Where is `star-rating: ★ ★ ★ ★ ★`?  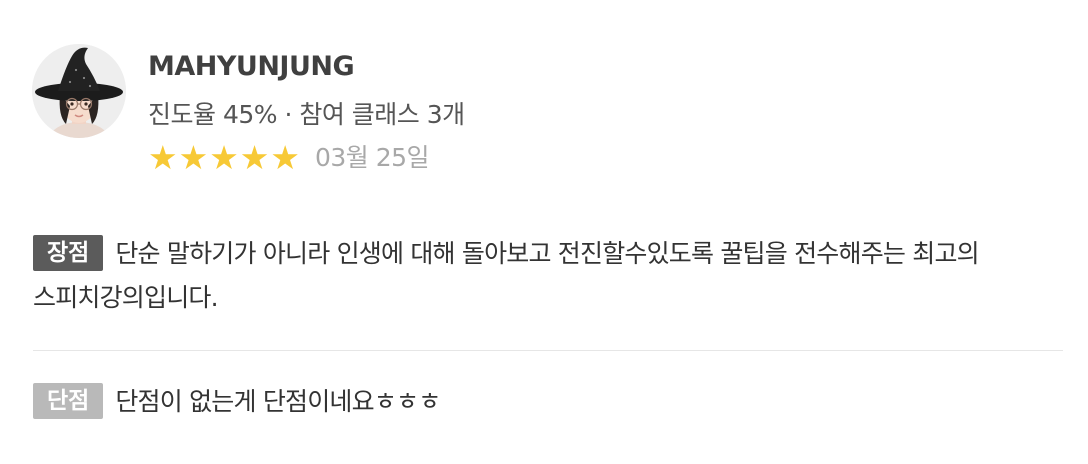 star-rating: ★ ★ ★ ★ ★ is located at coordinates (224, 158).